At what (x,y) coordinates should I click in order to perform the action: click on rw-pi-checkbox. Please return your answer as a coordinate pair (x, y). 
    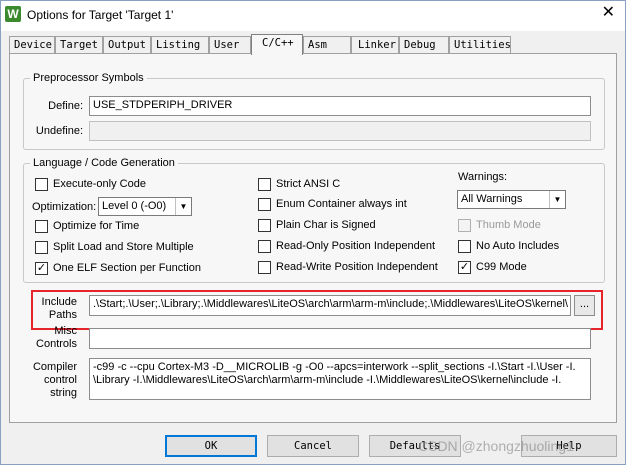
    Looking at the image, I should click on (264, 267).